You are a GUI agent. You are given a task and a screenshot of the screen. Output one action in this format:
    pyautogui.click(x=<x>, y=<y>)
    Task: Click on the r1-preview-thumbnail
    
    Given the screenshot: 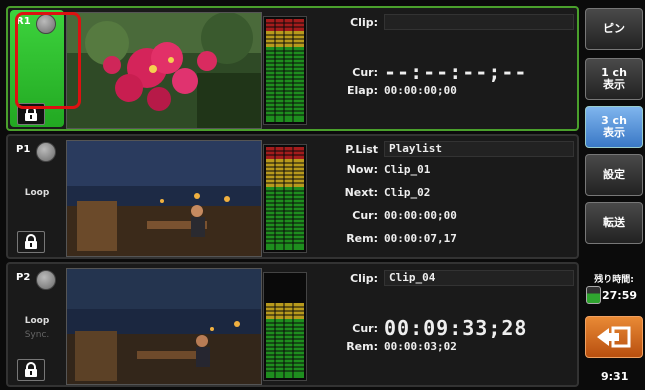 What is the action you would take?
    pyautogui.click(x=164, y=70)
    